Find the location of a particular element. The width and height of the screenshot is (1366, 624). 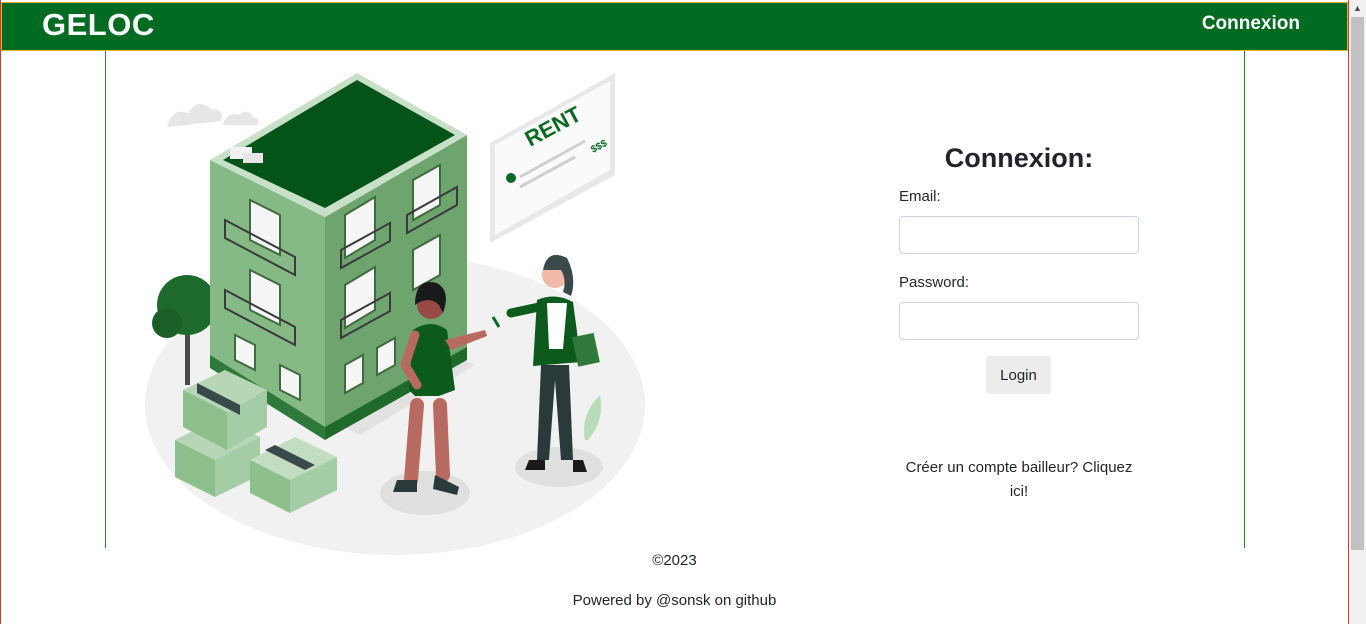

password-field is located at coordinates (1019, 321).